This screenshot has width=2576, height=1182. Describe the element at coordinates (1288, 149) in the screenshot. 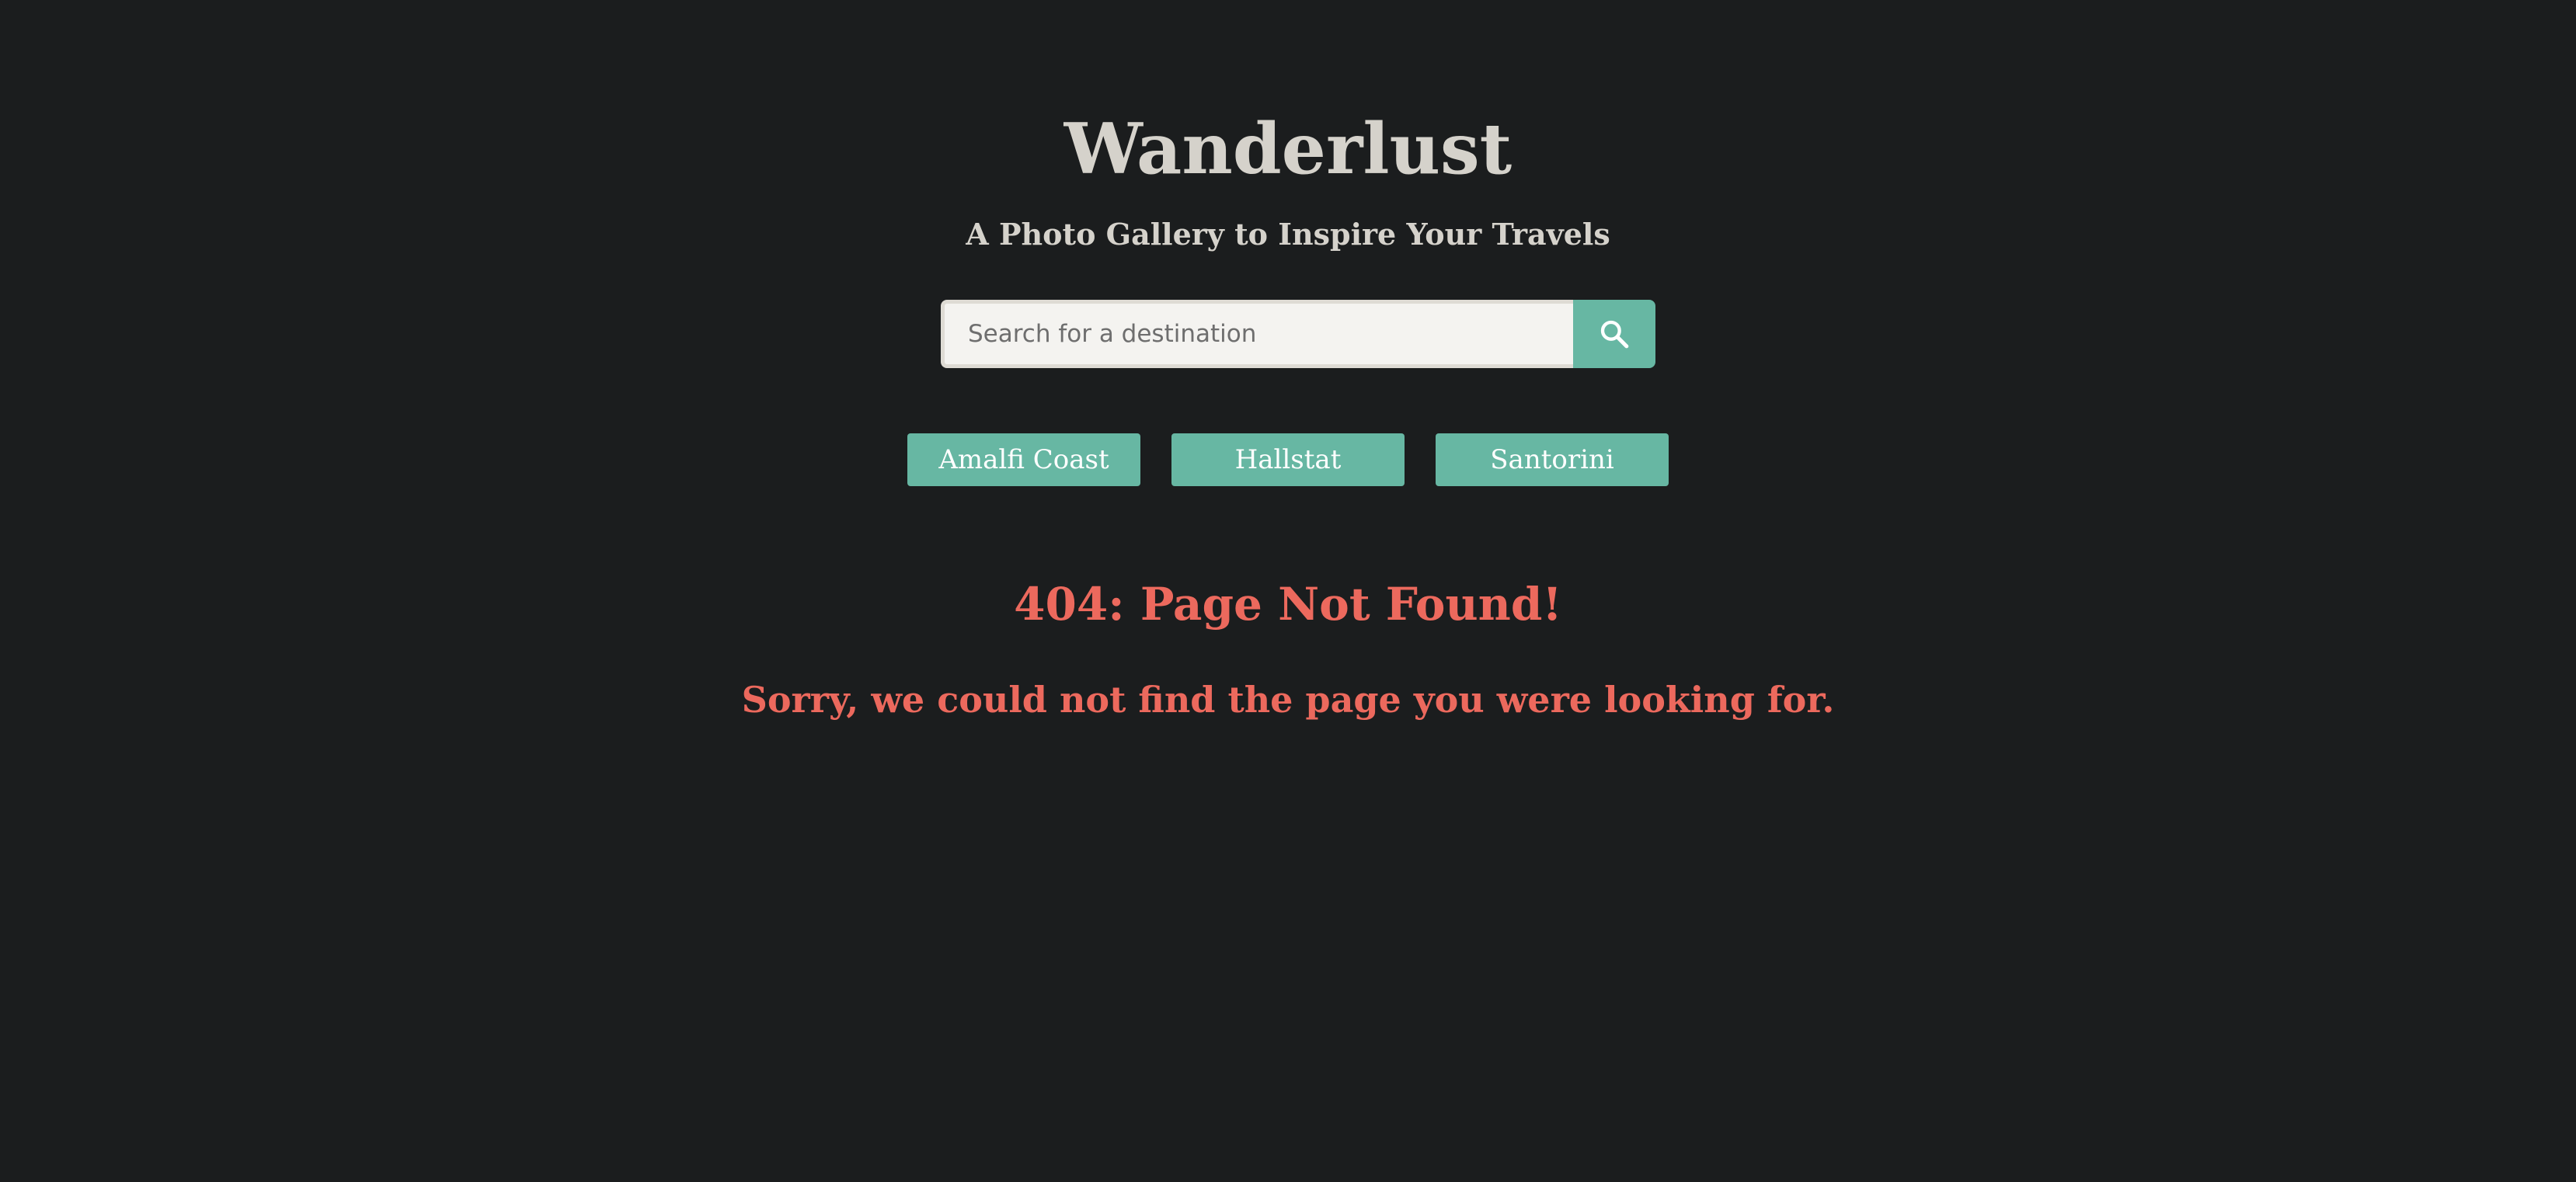

I see `page-title: Wanderlust` at that location.